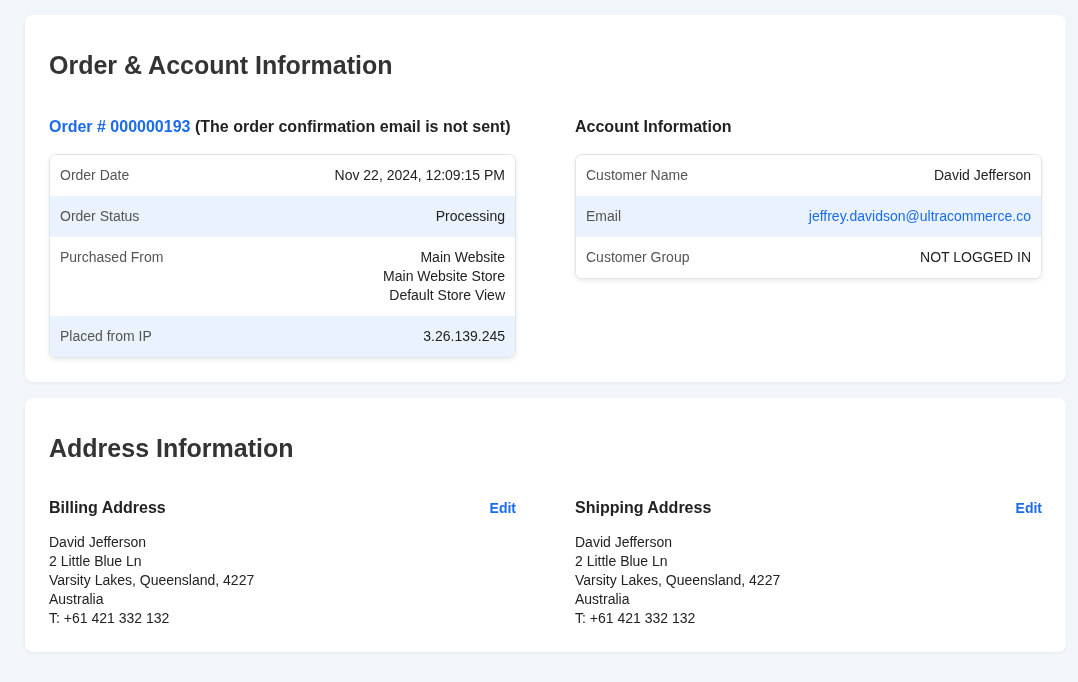  I want to click on section-title: Address Information, so click(172, 448).